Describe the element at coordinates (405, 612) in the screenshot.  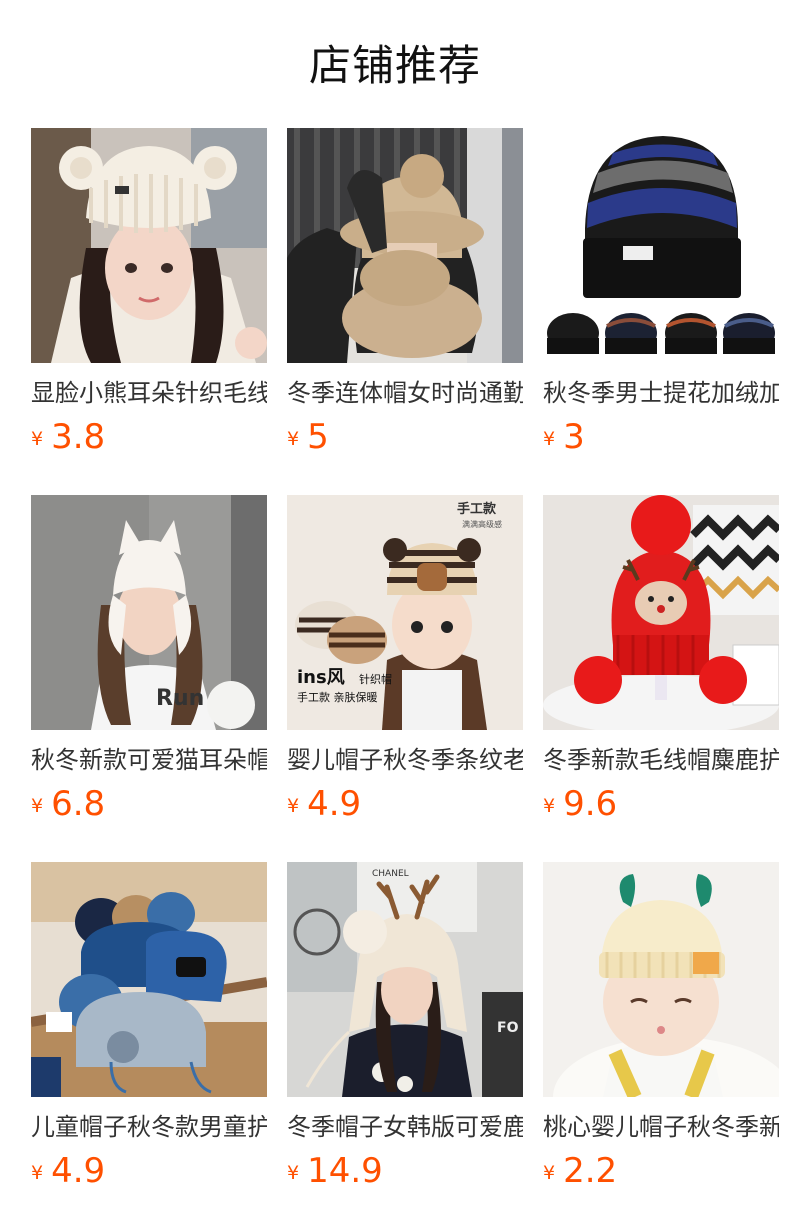
I see `product-image: 手工款 满满高级感 ins风 针织帽 手工款 亲肤保暖` at that location.